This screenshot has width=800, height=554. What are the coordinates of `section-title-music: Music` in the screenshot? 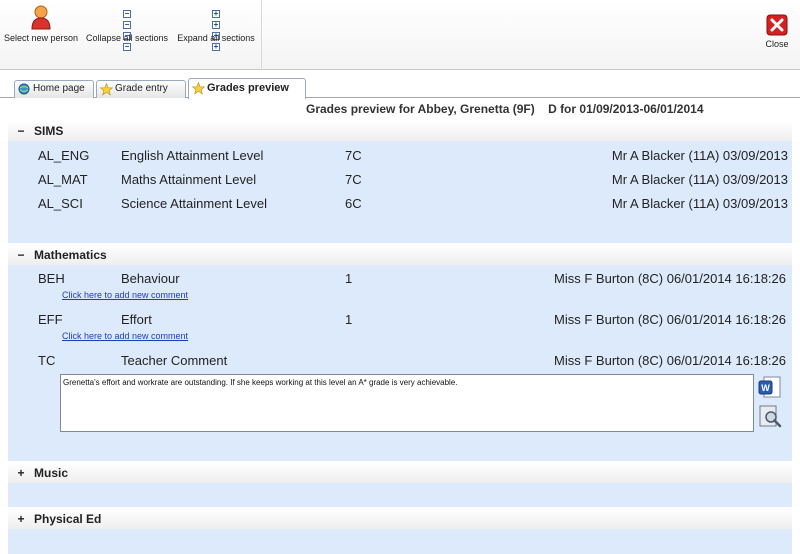 It's located at (51, 473).